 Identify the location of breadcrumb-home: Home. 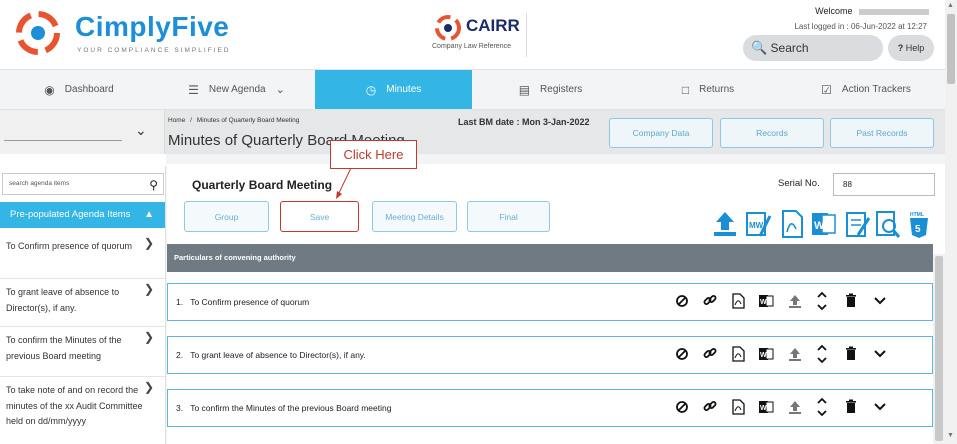
(176, 120).